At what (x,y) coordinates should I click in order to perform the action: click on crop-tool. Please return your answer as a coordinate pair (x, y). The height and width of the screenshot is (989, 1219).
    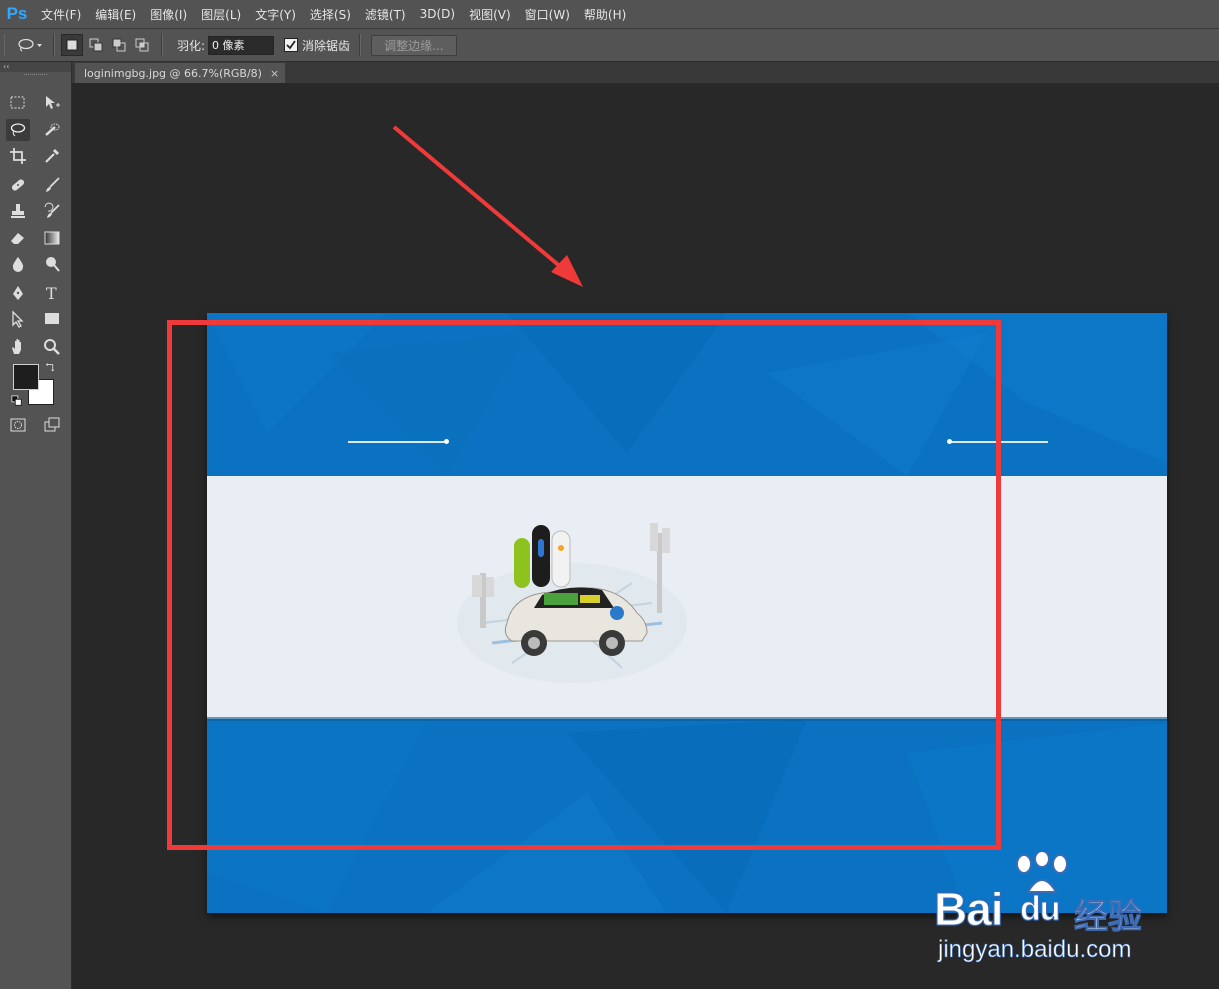
    Looking at the image, I should click on (18, 156).